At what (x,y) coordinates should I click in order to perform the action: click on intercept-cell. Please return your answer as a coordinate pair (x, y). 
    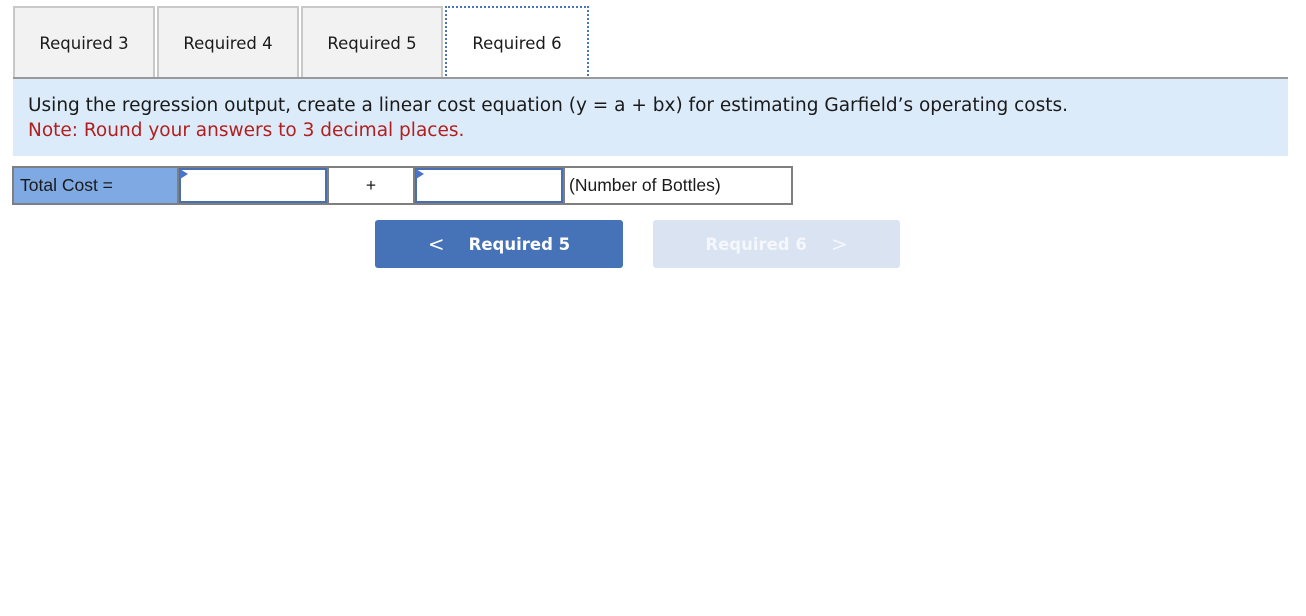
    Looking at the image, I should click on (253, 185).